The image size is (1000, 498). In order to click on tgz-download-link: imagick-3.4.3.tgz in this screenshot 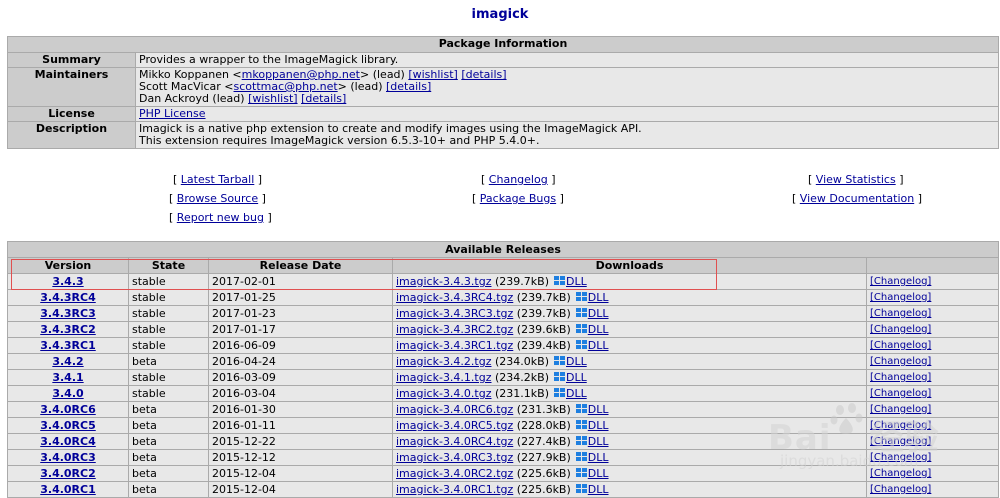, I will do `click(444, 281)`.